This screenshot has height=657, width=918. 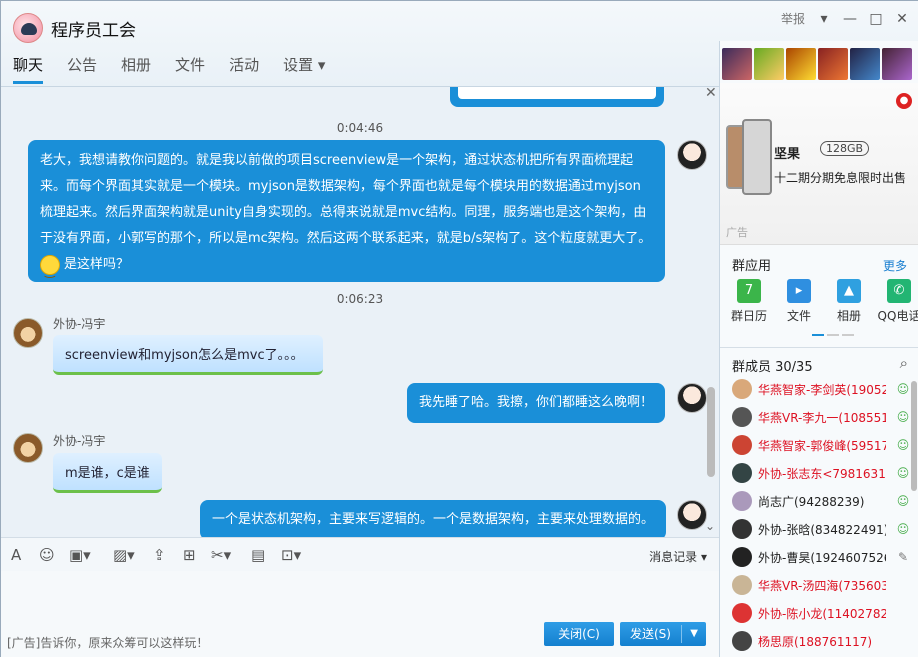 What do you see at coordinates (258, 555) in the screenshot?
I see `red-packet-icon: ▤` at bounding box center [258, 555].